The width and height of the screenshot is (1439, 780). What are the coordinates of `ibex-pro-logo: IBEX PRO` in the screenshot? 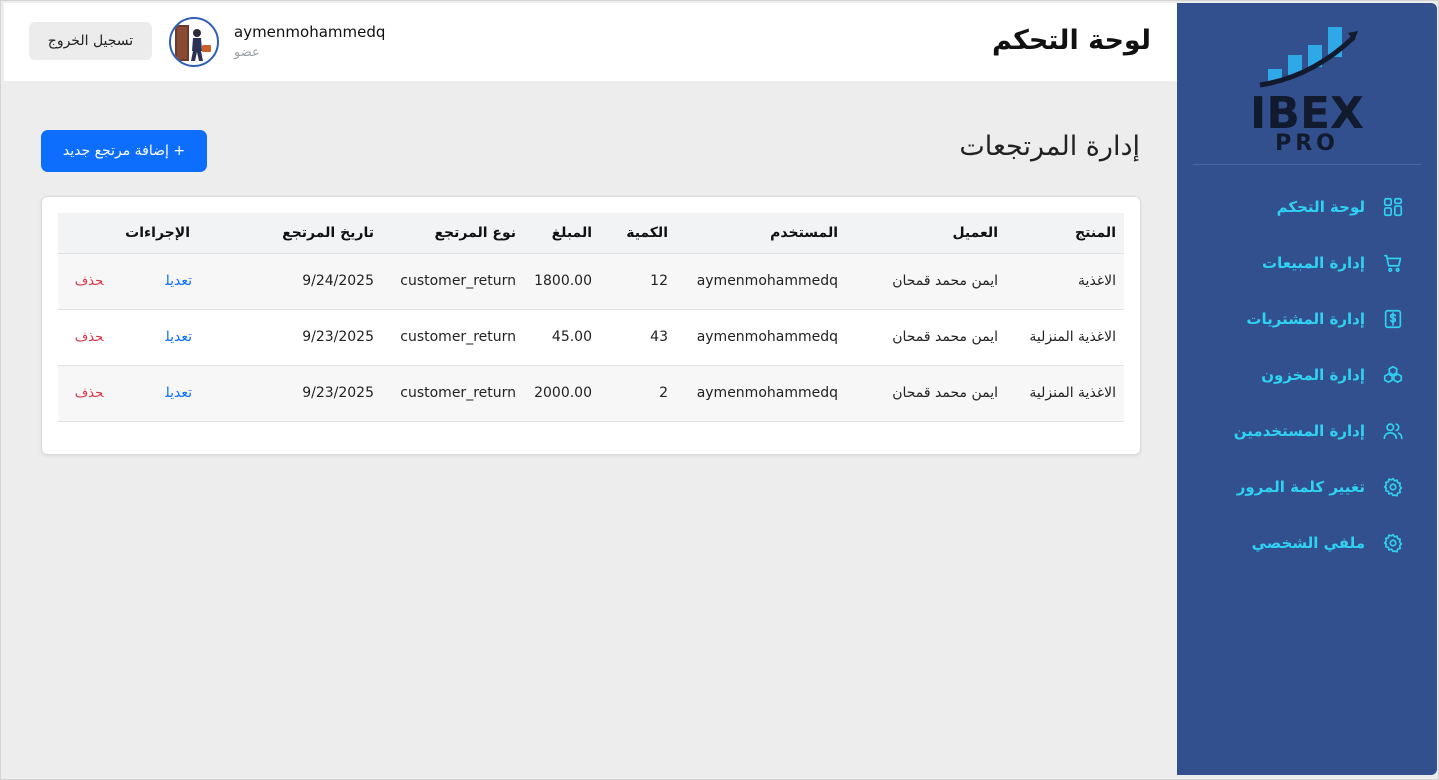 It's located at (1307, 83).